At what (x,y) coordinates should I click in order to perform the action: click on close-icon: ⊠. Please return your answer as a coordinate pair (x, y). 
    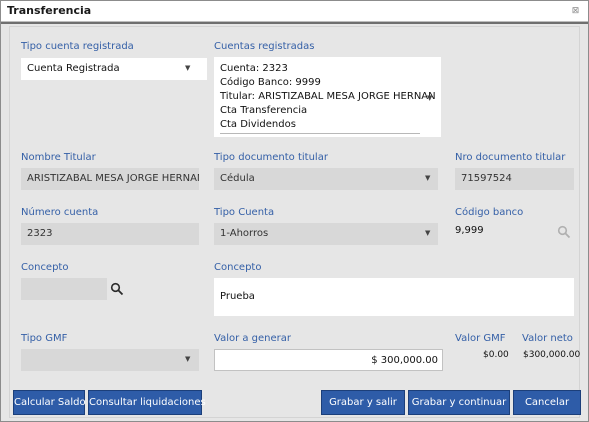
    Looking at the image, I should click on (575, 11).